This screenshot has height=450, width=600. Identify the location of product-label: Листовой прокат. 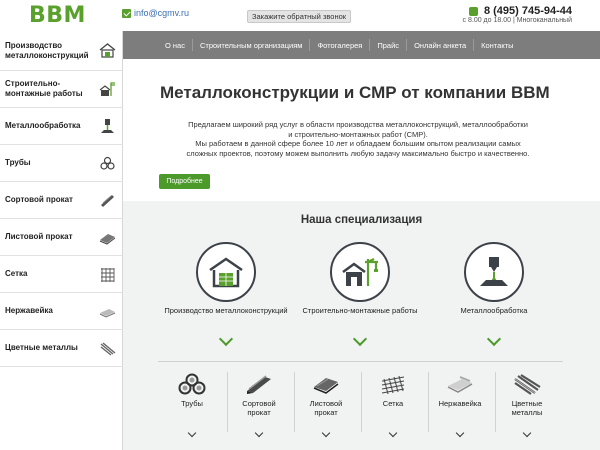
(326, 408).